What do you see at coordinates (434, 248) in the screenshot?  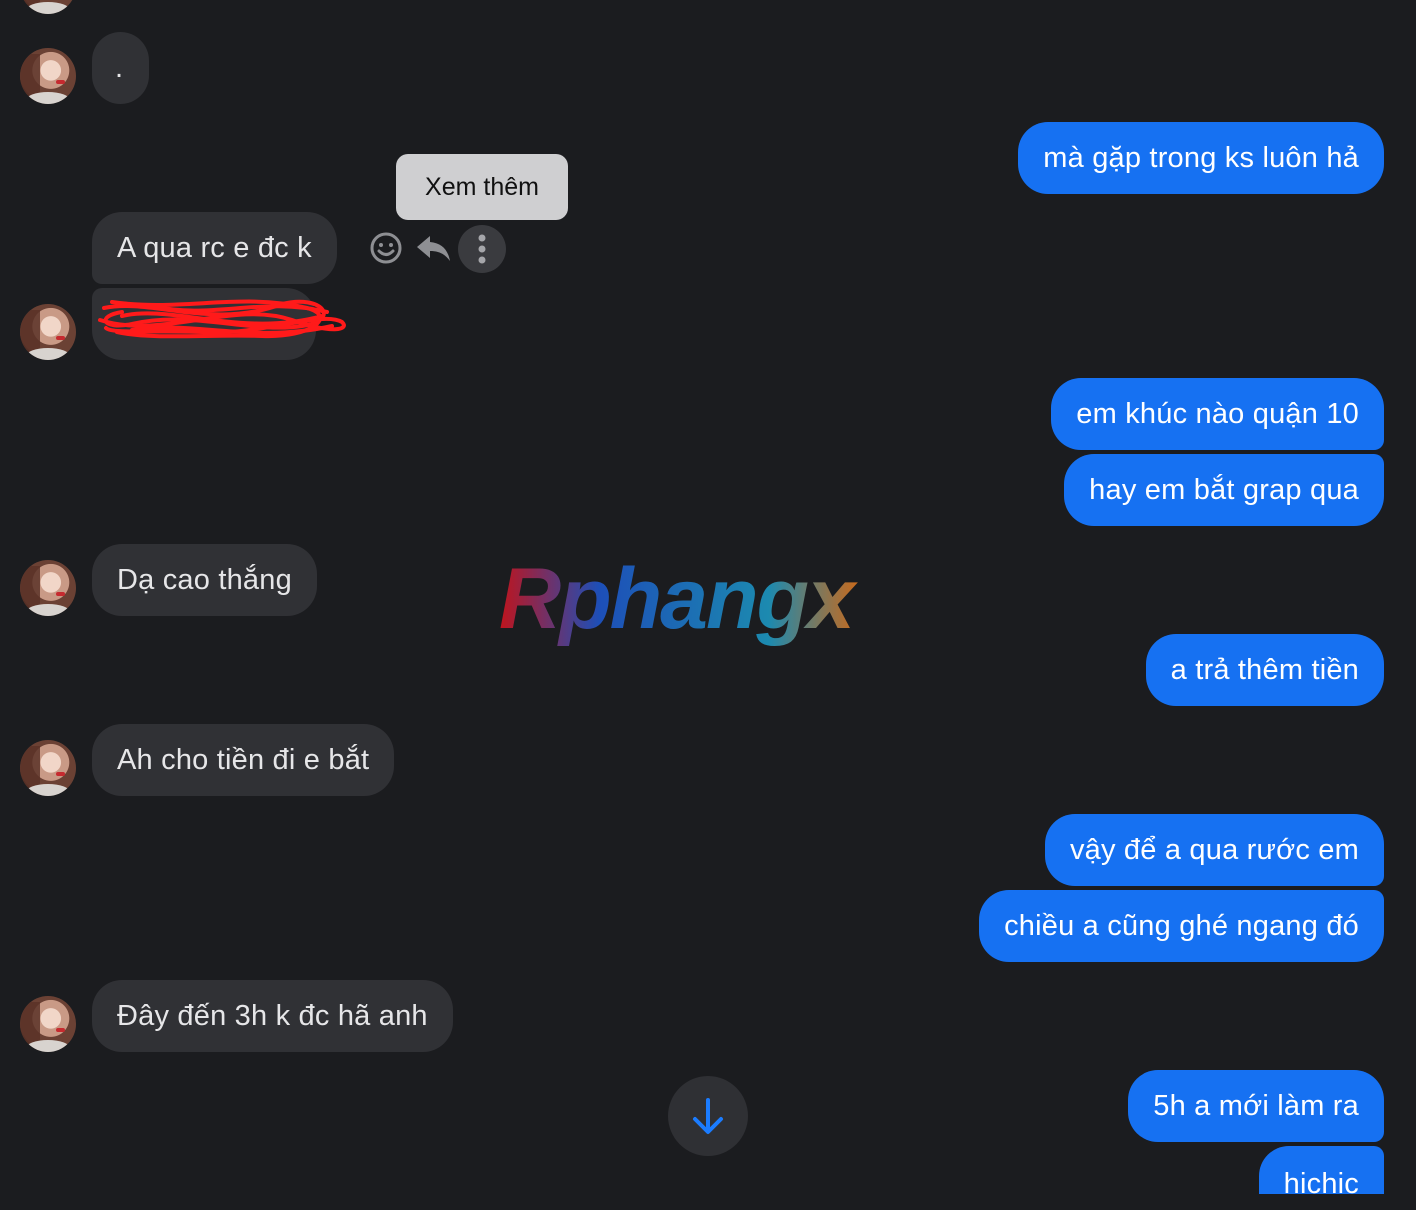 I see `reply-arrow-icon` at bounding box center [434, 248].